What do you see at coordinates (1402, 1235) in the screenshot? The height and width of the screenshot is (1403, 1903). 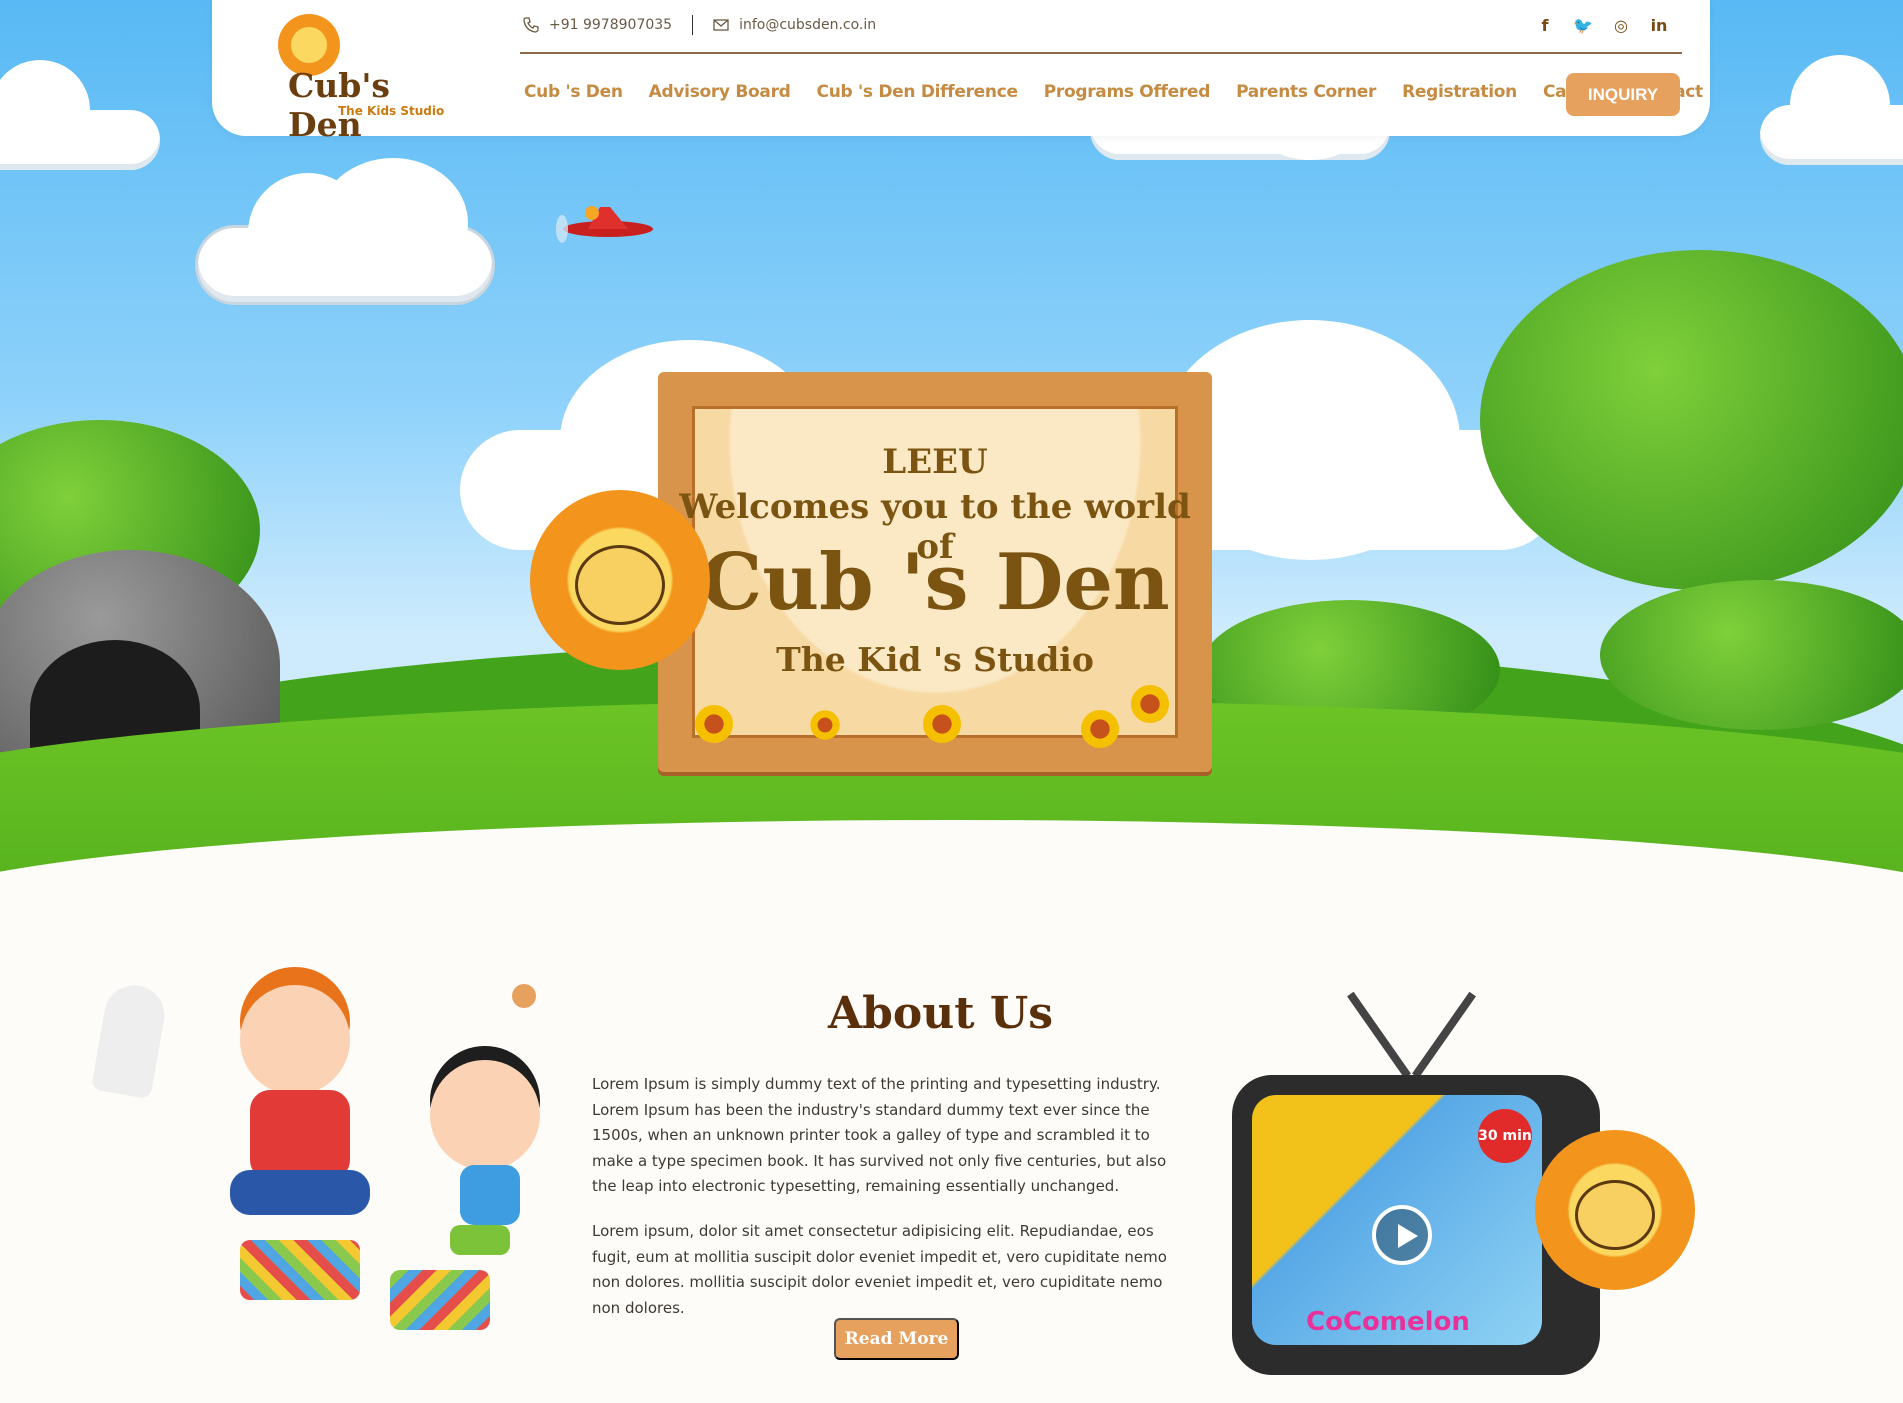 I see `play-icon` at bounding box center [1402, 1235].